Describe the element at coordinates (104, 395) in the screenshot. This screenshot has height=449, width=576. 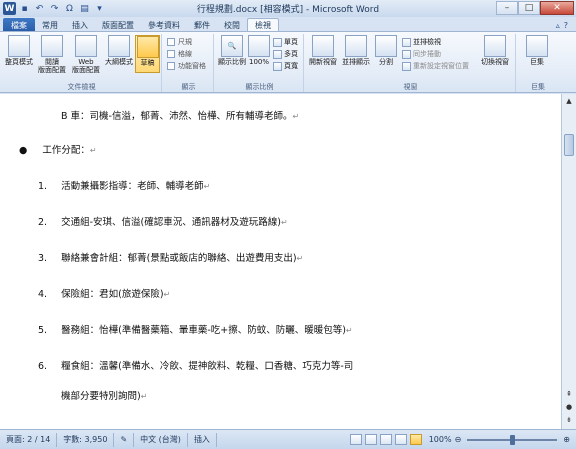
I see `document-line: 機部分要特別詢問)↵` at that location.